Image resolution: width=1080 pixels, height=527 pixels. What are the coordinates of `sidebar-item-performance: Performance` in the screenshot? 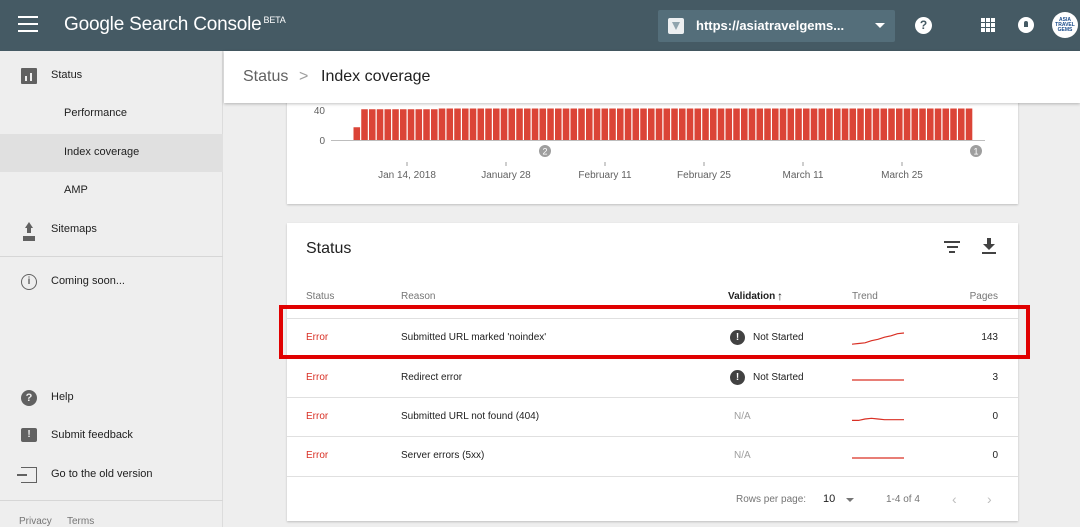 It's located at (111, 114).